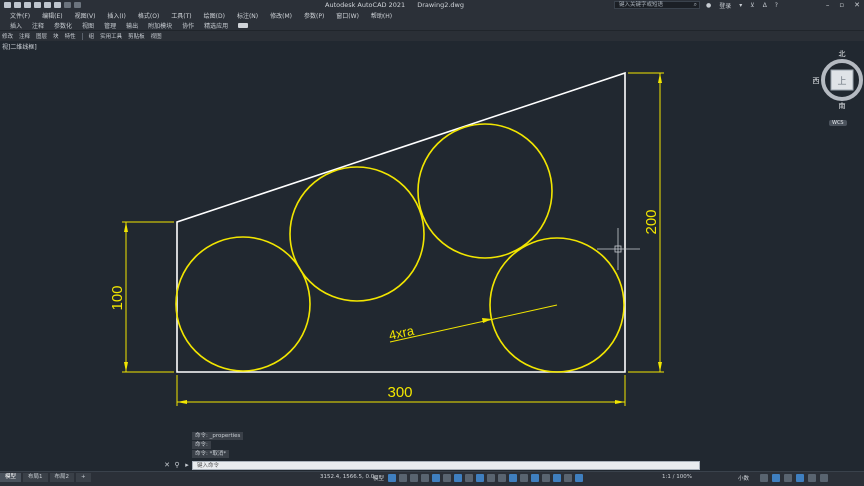 This screenshot has width=864, height=486. I want to click on tab-layout2: 布局2, so click(62, 477).